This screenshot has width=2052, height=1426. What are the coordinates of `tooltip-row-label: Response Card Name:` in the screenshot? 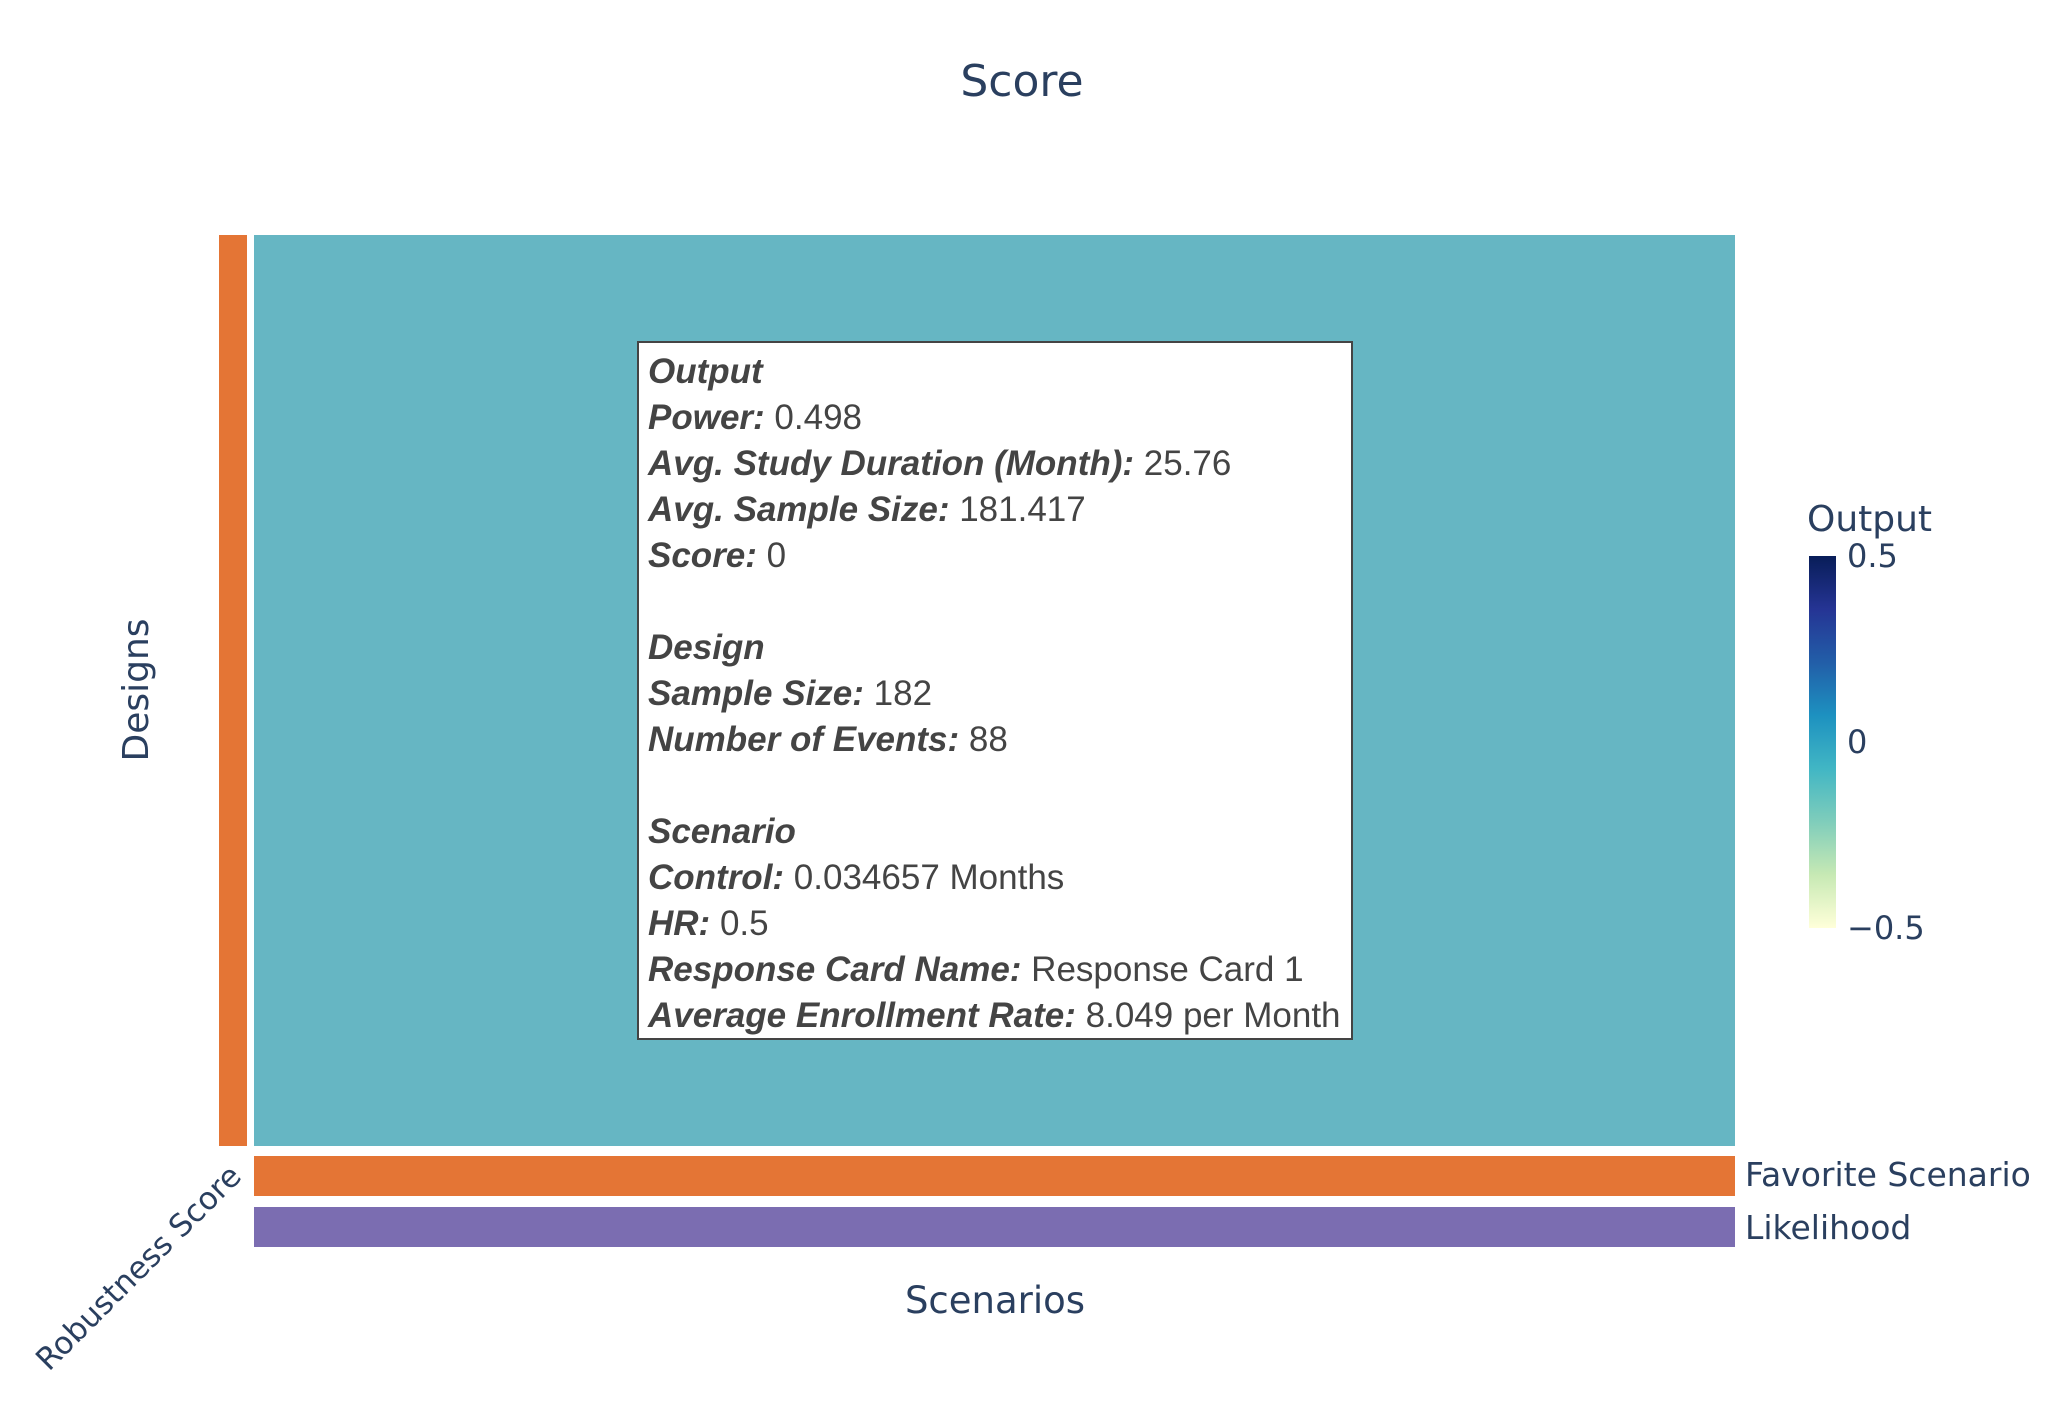 It's located at (835, 969).